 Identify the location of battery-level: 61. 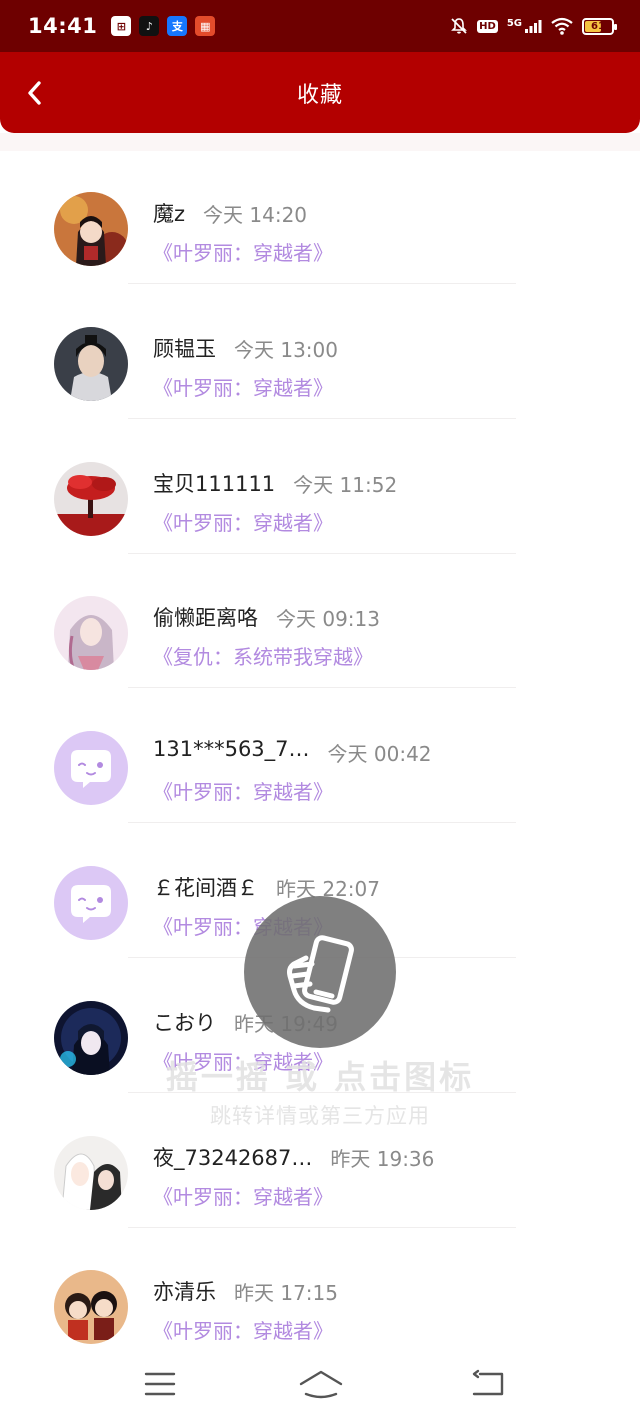
(598, 26).